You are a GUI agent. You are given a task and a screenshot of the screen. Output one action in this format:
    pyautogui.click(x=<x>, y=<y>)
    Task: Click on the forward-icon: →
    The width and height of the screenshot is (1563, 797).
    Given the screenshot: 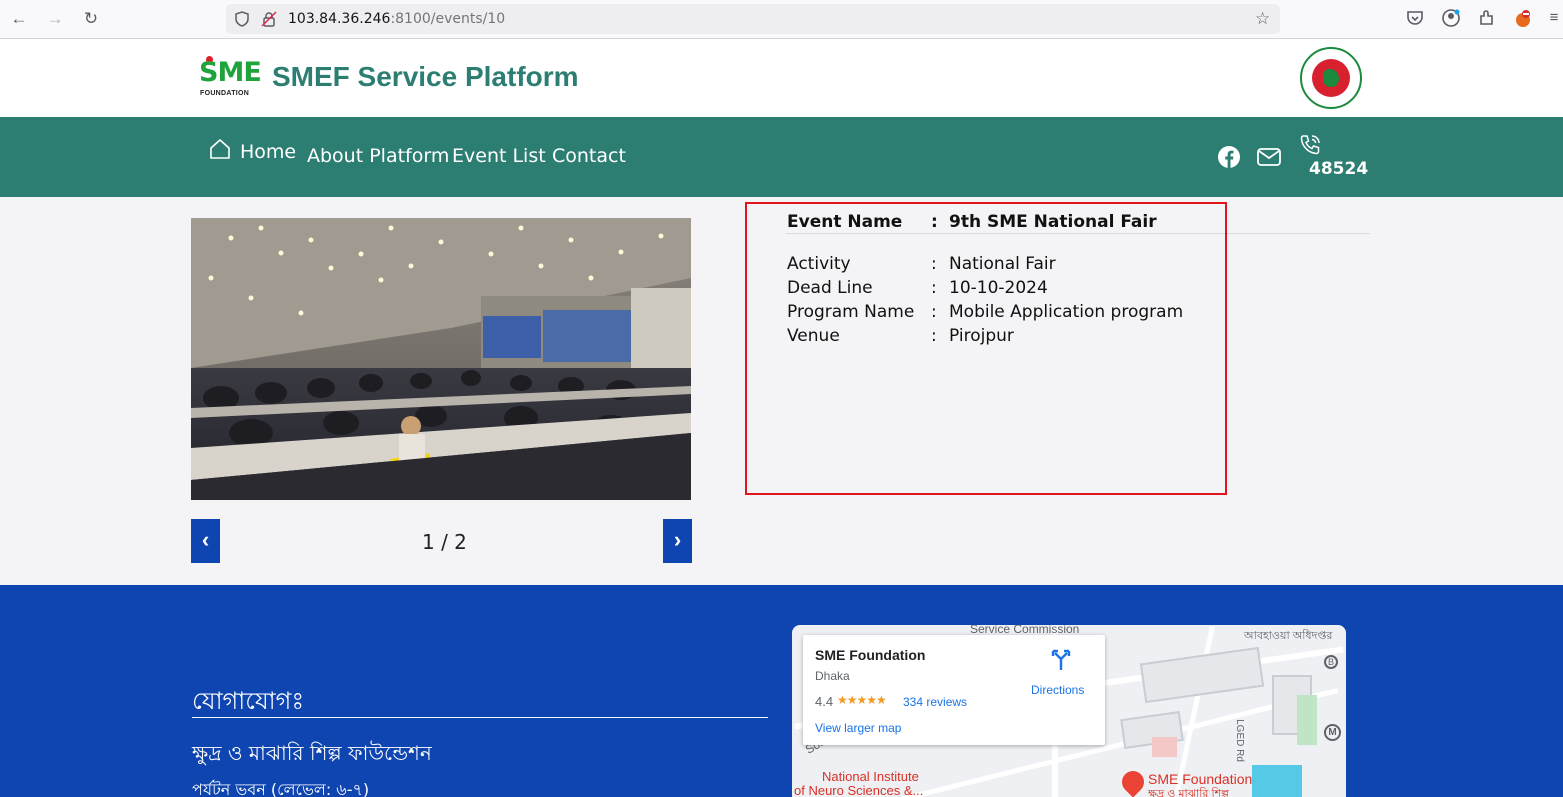 What is the action you would take?
    pyautogui.click(x=55, y=19)
    